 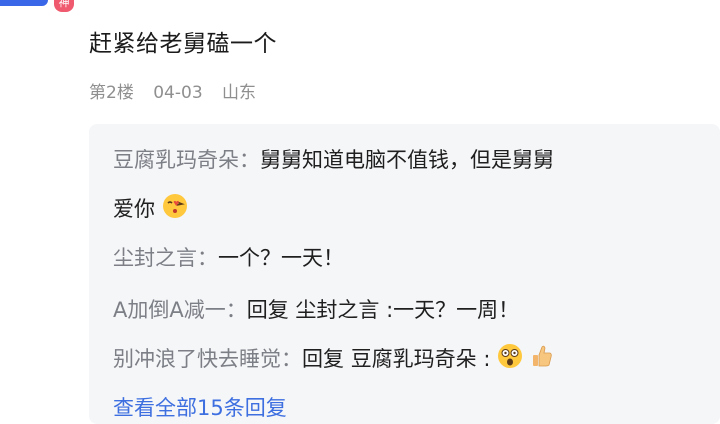 What do you see at coordinates (111, 93) in the screenshot?
I see `floor-number: 第2楼` at bounding box center [111, 93].